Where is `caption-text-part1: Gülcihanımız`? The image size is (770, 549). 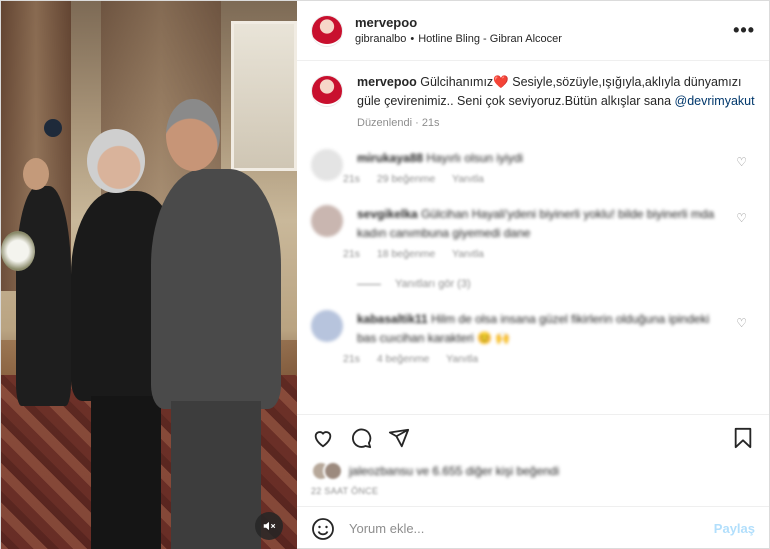
caption-text-part1: Gülcihanımız is located at coordinates (457, 82).